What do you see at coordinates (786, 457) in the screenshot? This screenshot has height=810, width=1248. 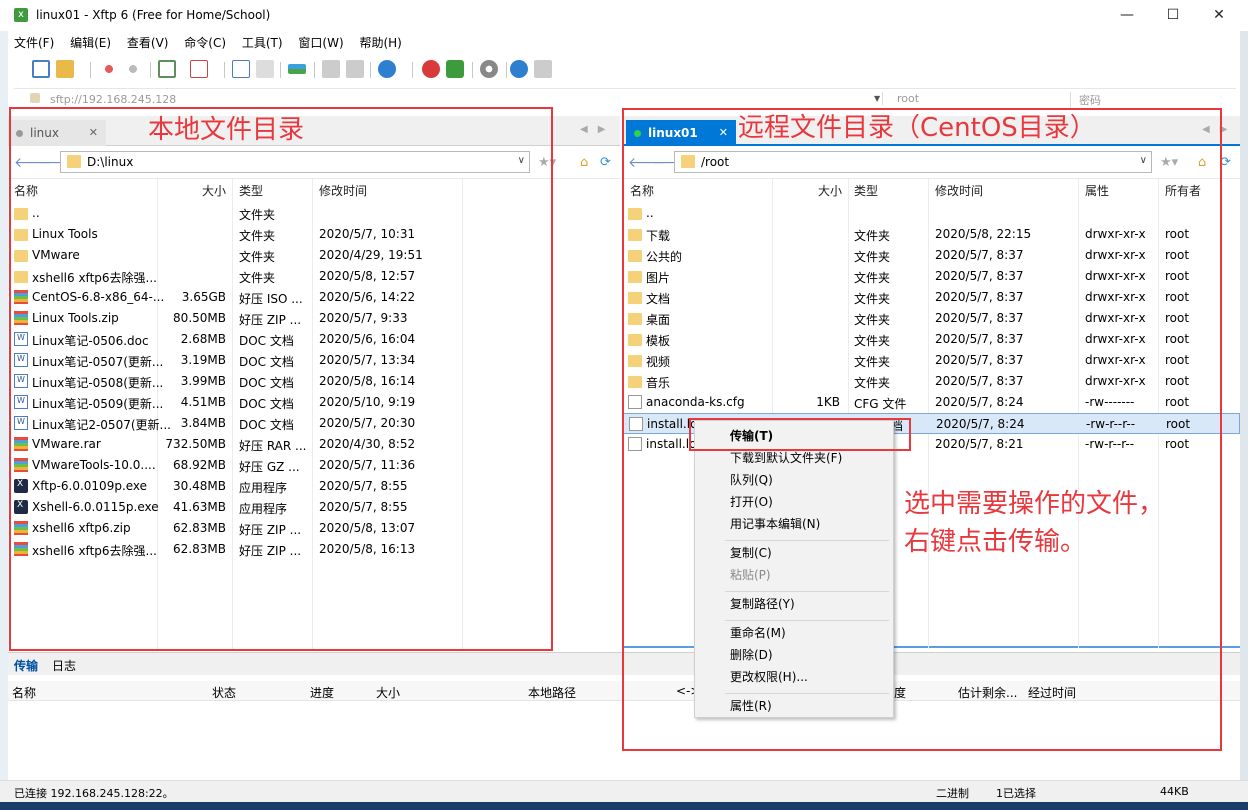 I see `context-menu-item: 下载到默认文件夹(F)` at bounding box center [786, 457].